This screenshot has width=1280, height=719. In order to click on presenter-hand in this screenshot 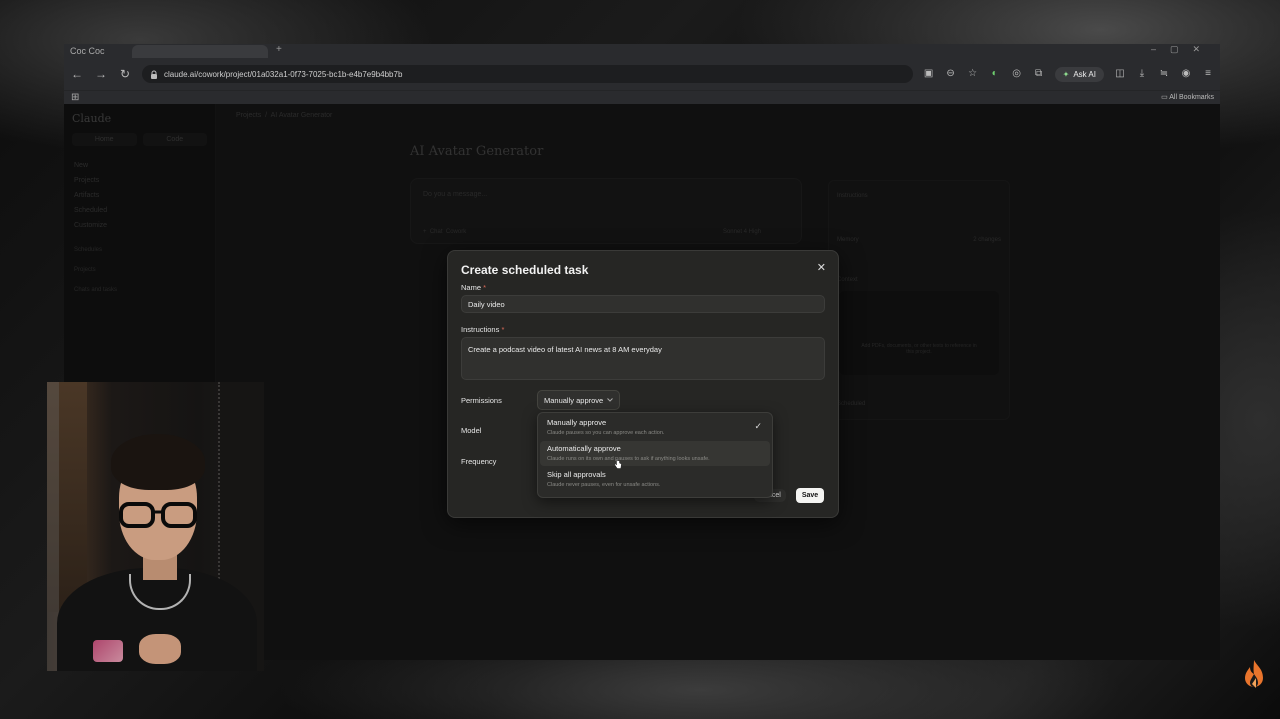, I will do `click(160, 649)`.